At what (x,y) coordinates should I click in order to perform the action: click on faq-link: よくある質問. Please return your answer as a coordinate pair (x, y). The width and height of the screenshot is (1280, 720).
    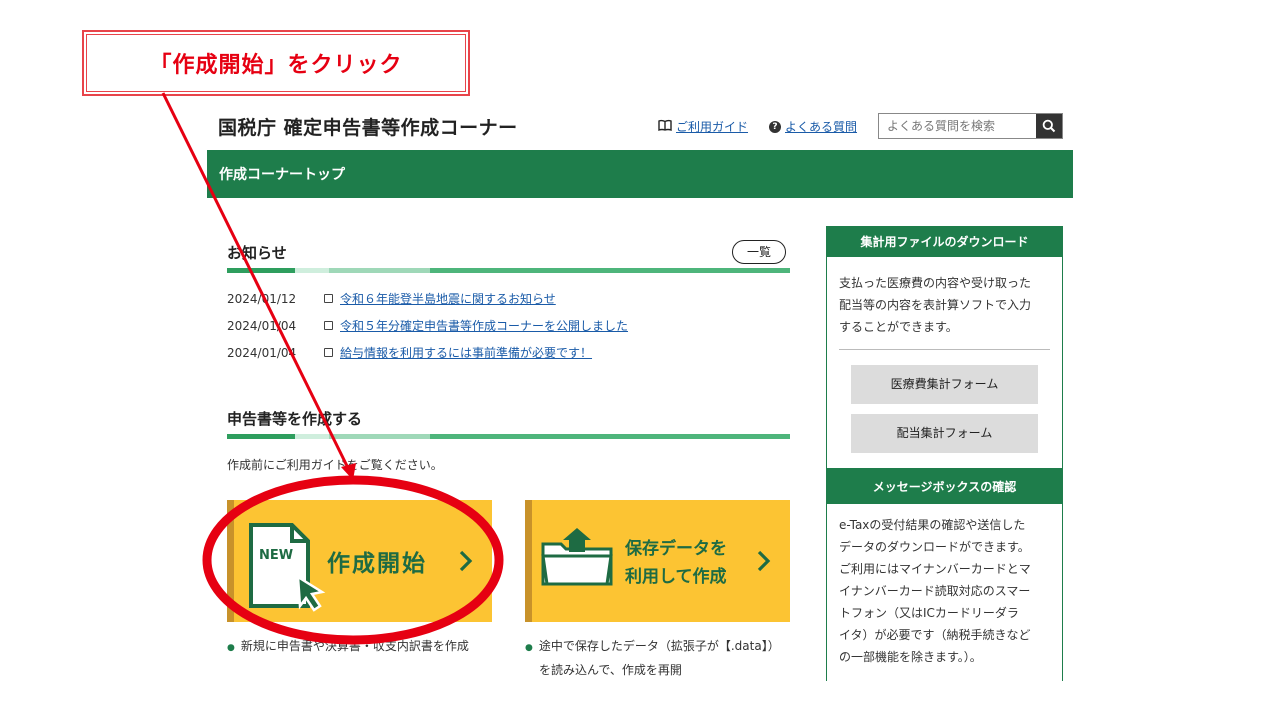
    Looking at the image, I should click on (821, 126).